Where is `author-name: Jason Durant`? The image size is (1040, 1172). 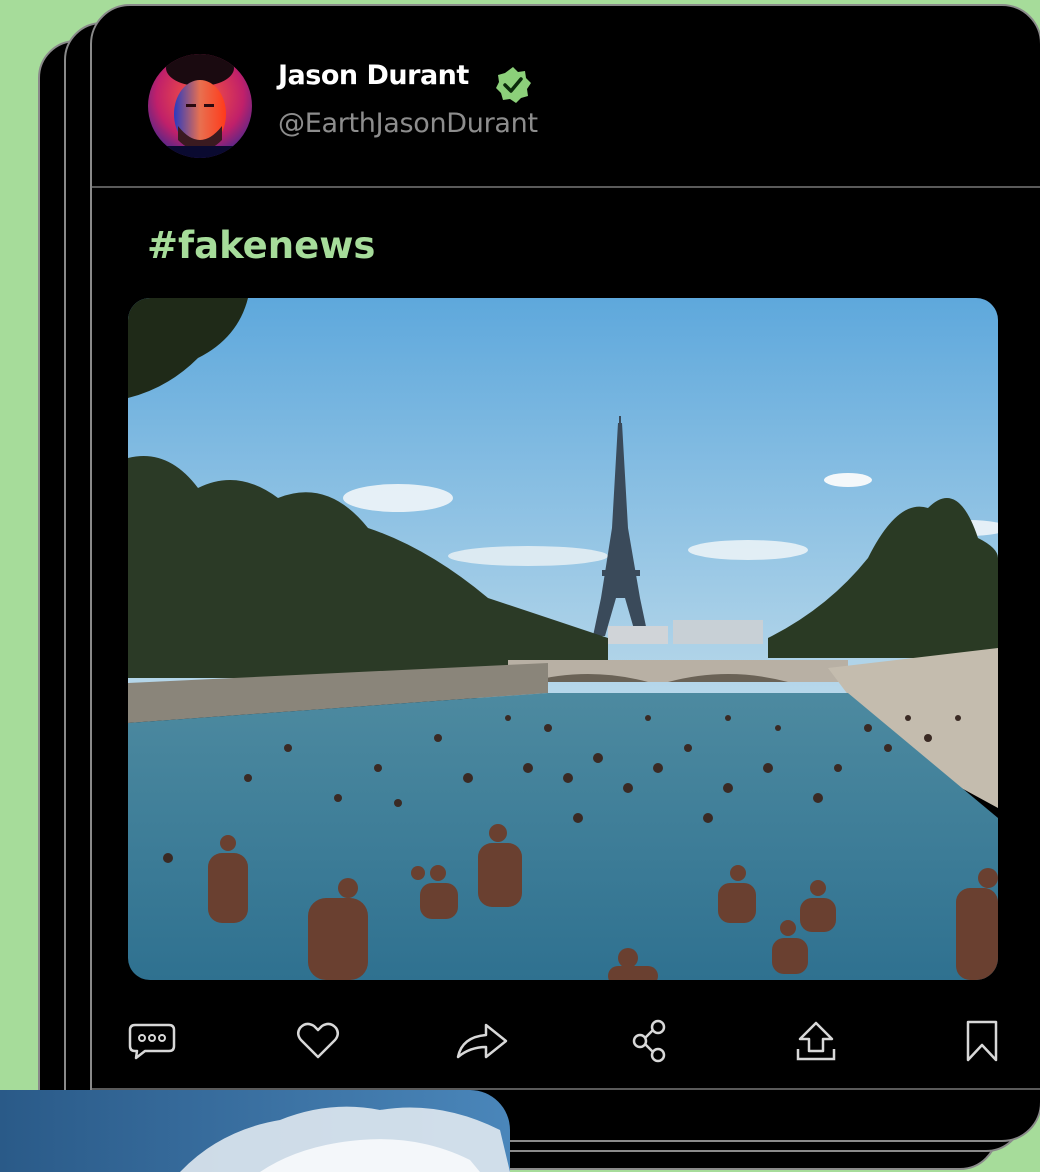 author-name: Jason Durant is located at coordinates (373, 75).